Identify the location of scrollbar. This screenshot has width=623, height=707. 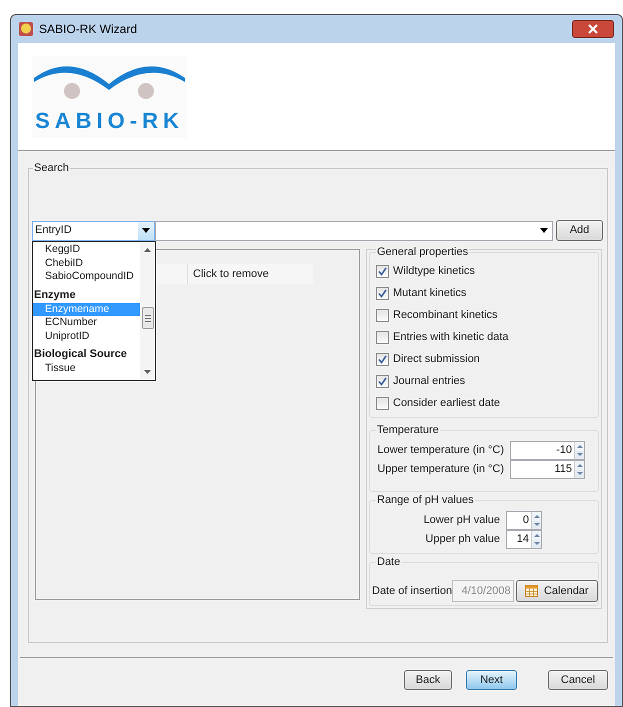
(147, 311).